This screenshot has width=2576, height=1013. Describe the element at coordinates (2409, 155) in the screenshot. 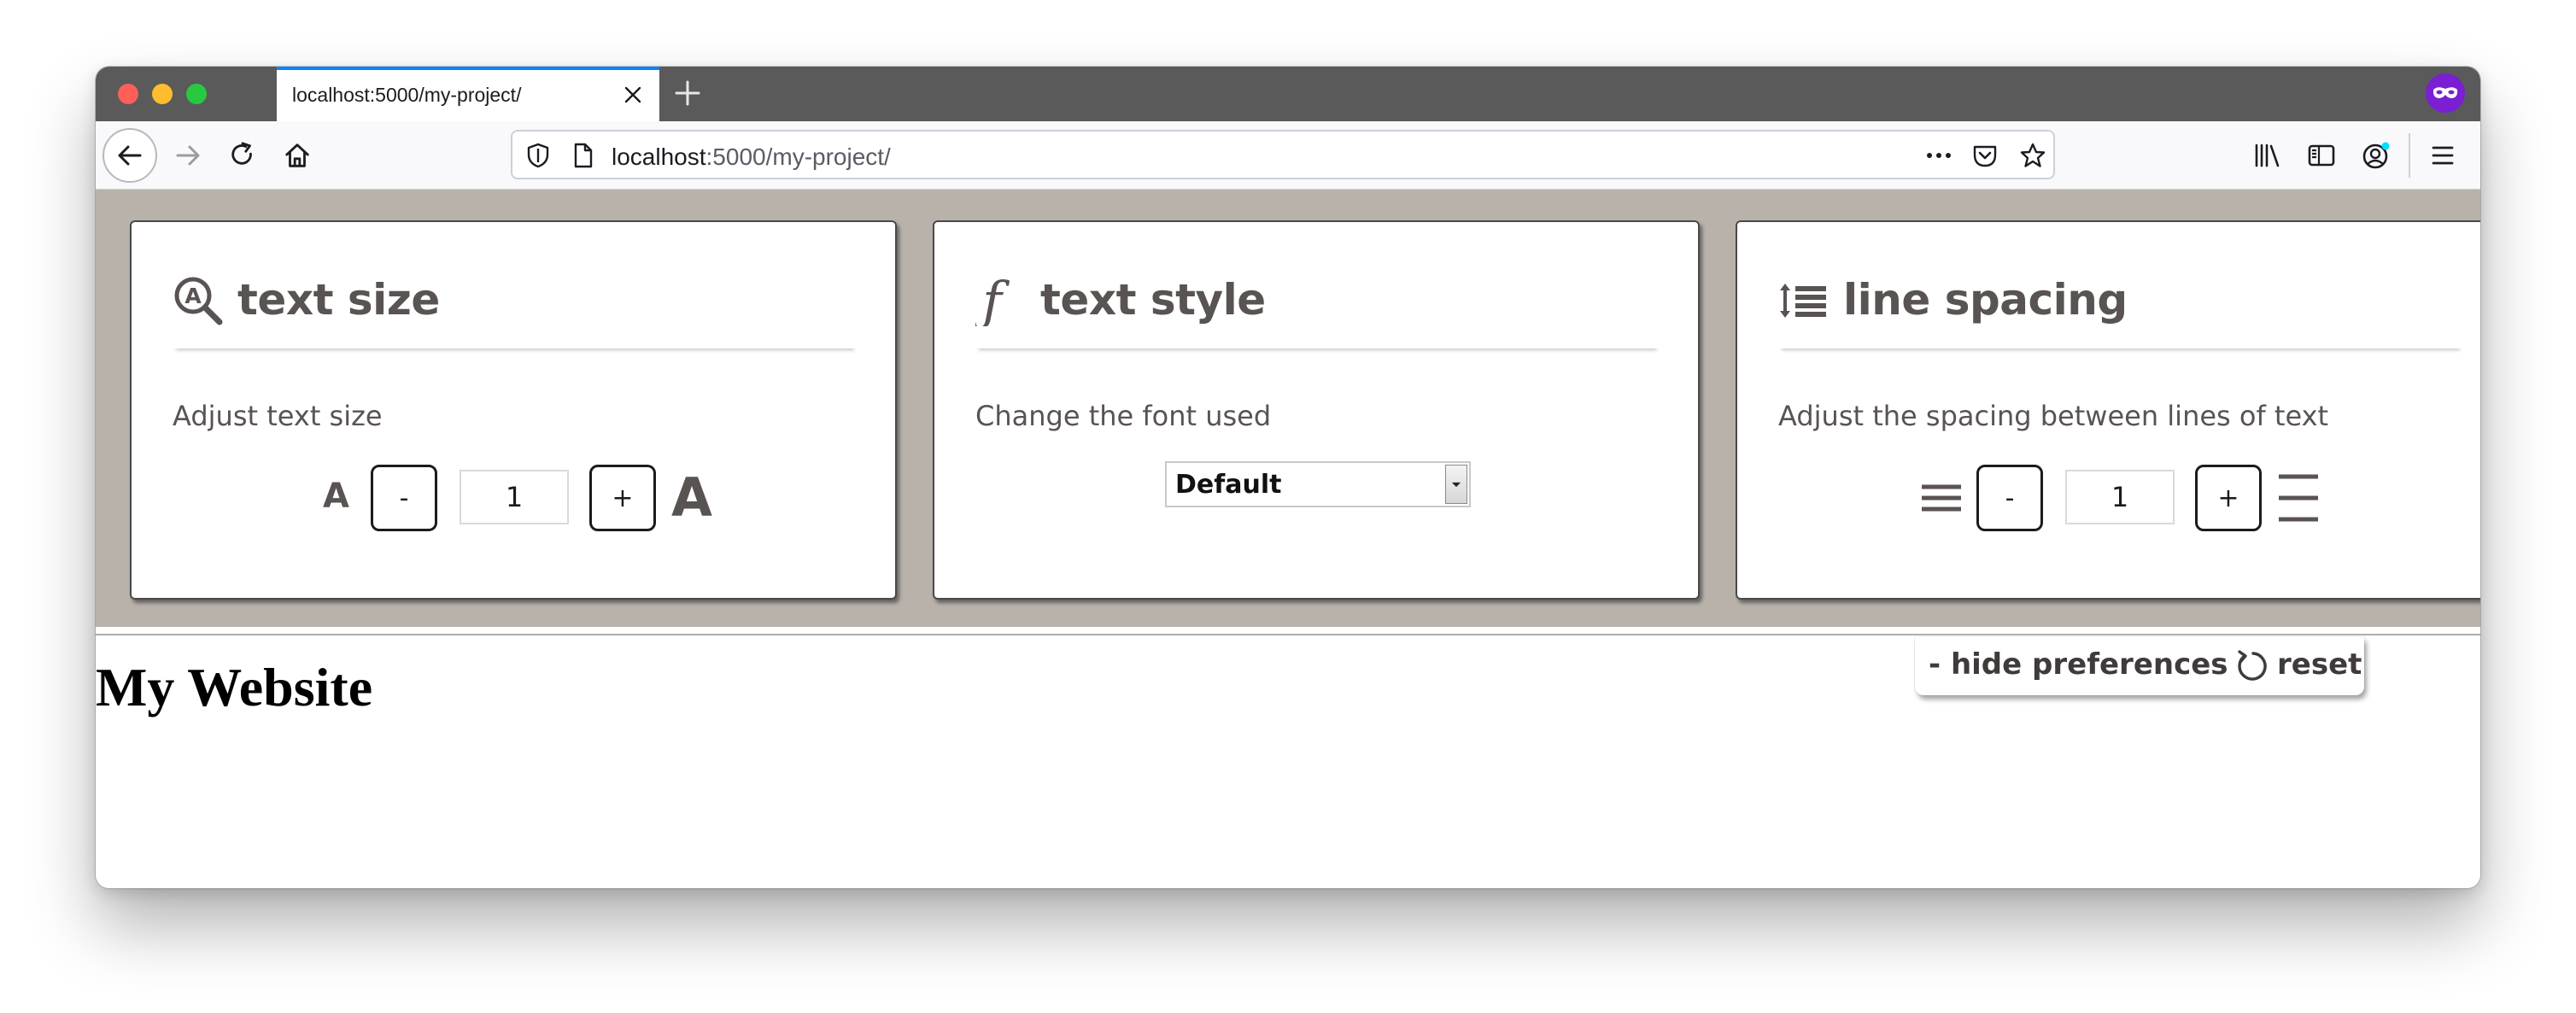

I see `toolbar-divider` at that location.